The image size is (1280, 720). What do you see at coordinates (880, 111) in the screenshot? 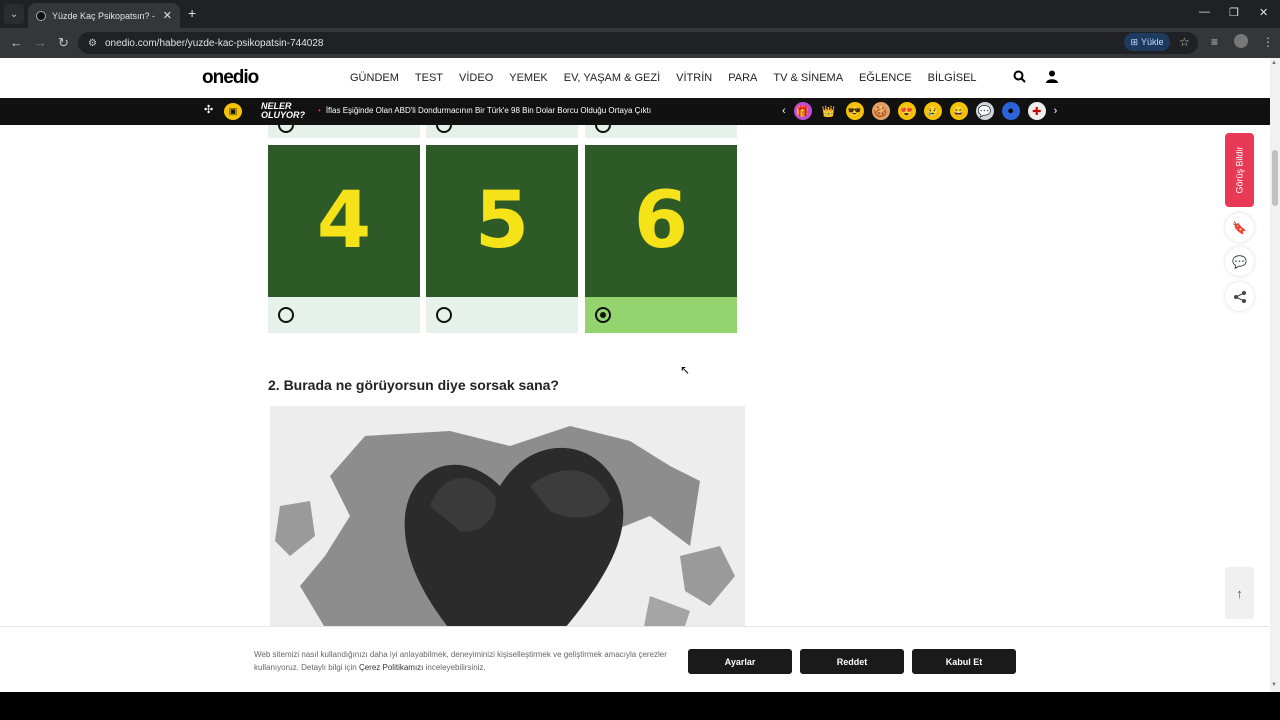
I see `cookie-emoji-icon: 🍪` at bounding box center [880, 111].